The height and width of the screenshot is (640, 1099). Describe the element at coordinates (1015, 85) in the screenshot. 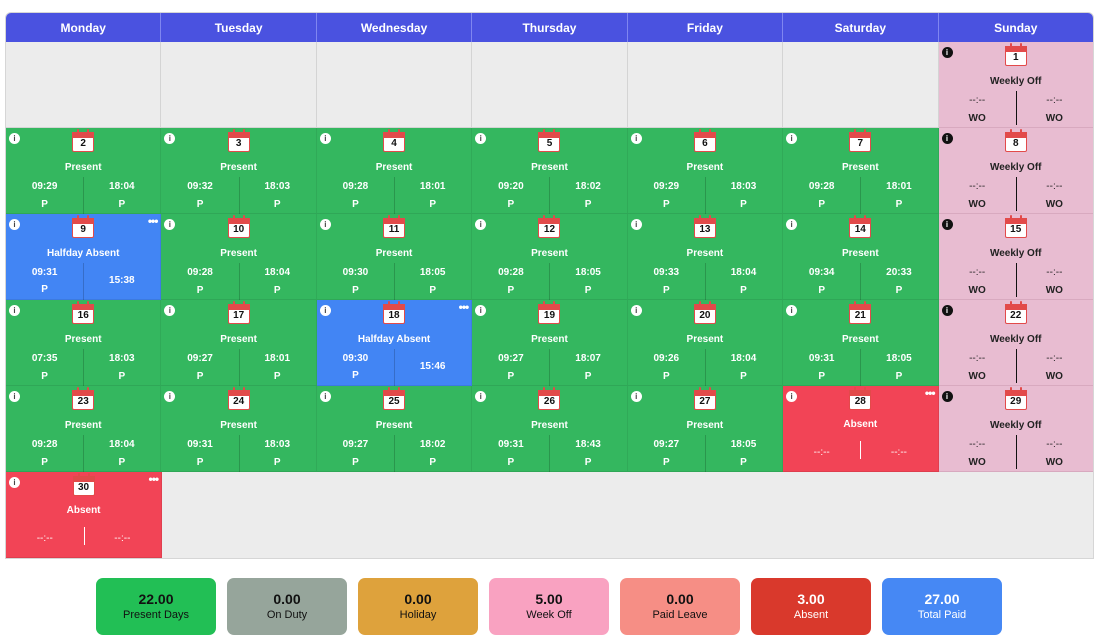

I see `day-cell-1: i 1 Weekly Off --:-- --:-- WO WO` at that location.